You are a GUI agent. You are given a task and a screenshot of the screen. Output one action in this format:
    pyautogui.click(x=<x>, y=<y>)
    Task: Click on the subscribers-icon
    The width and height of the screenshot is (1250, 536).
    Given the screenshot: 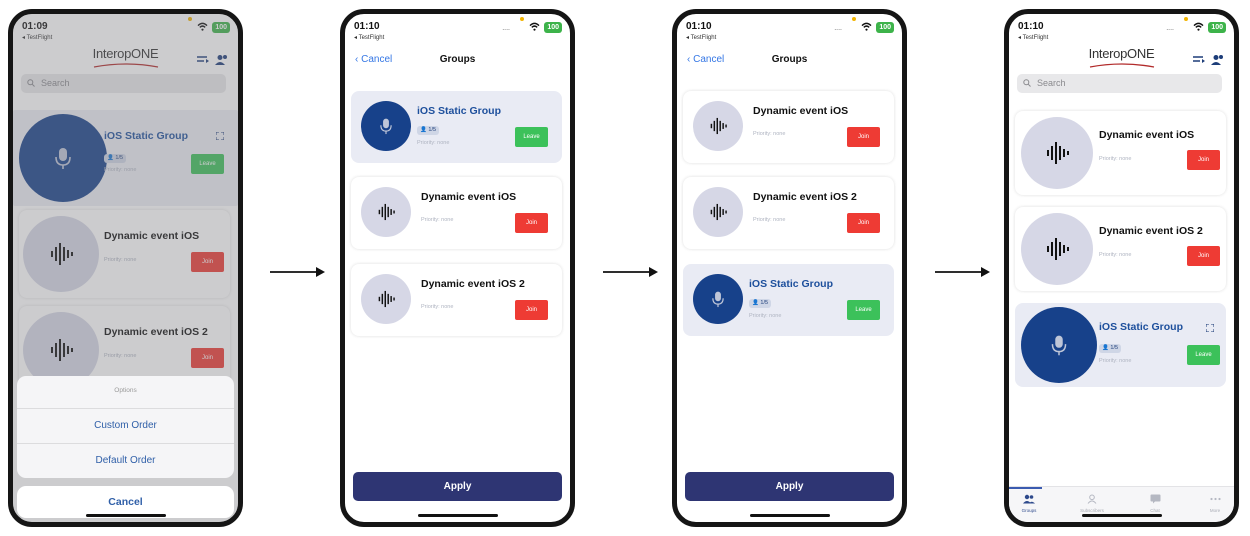 What is the action you would take?
    pyautogui.click(x=1092, y=499)
    